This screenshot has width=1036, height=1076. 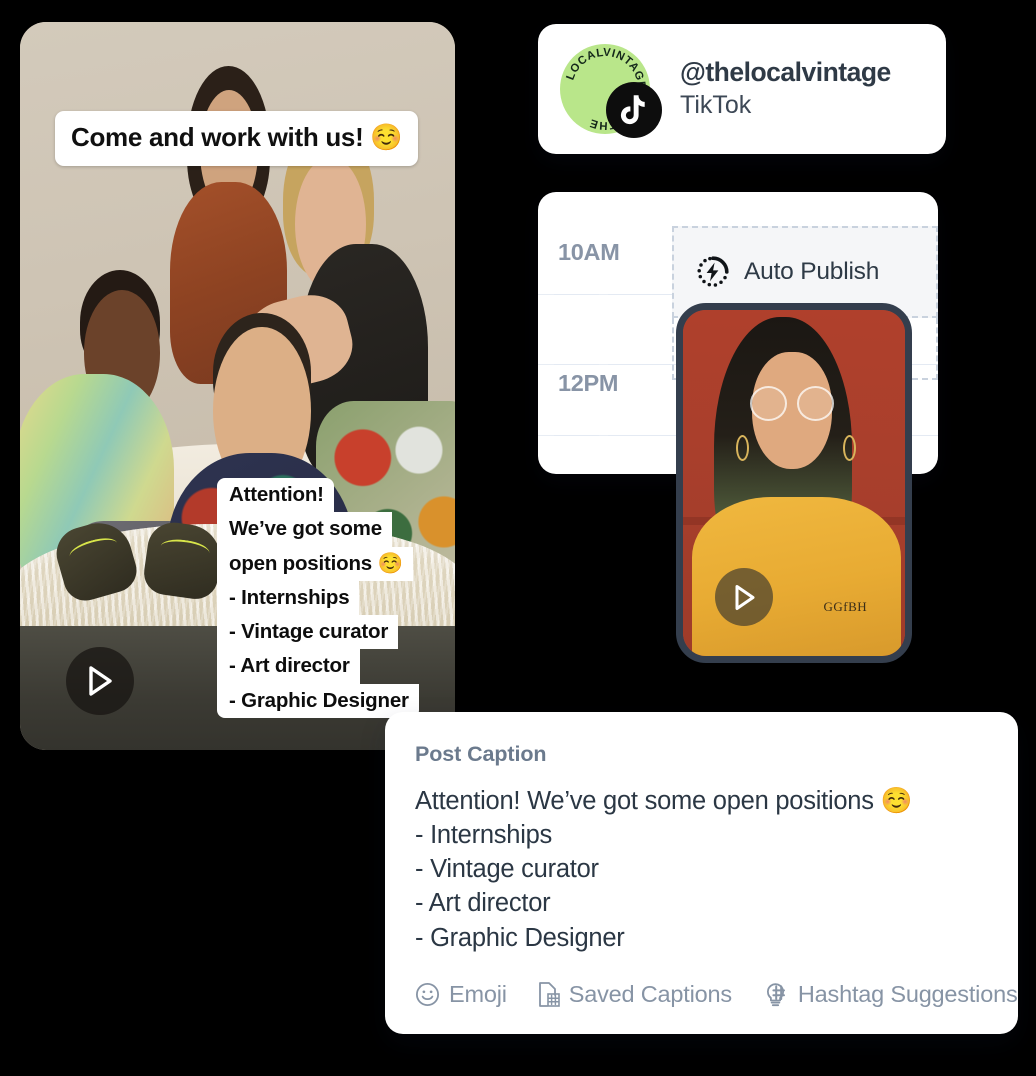 I want to click on tiktok-icon, so click(x=632, y=110).